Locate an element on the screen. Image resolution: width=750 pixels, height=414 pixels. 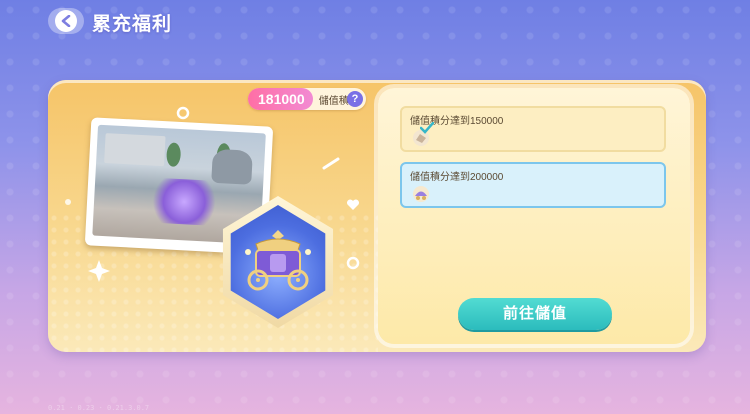
dash-decoration-icon is located at coordinates (331, 163).